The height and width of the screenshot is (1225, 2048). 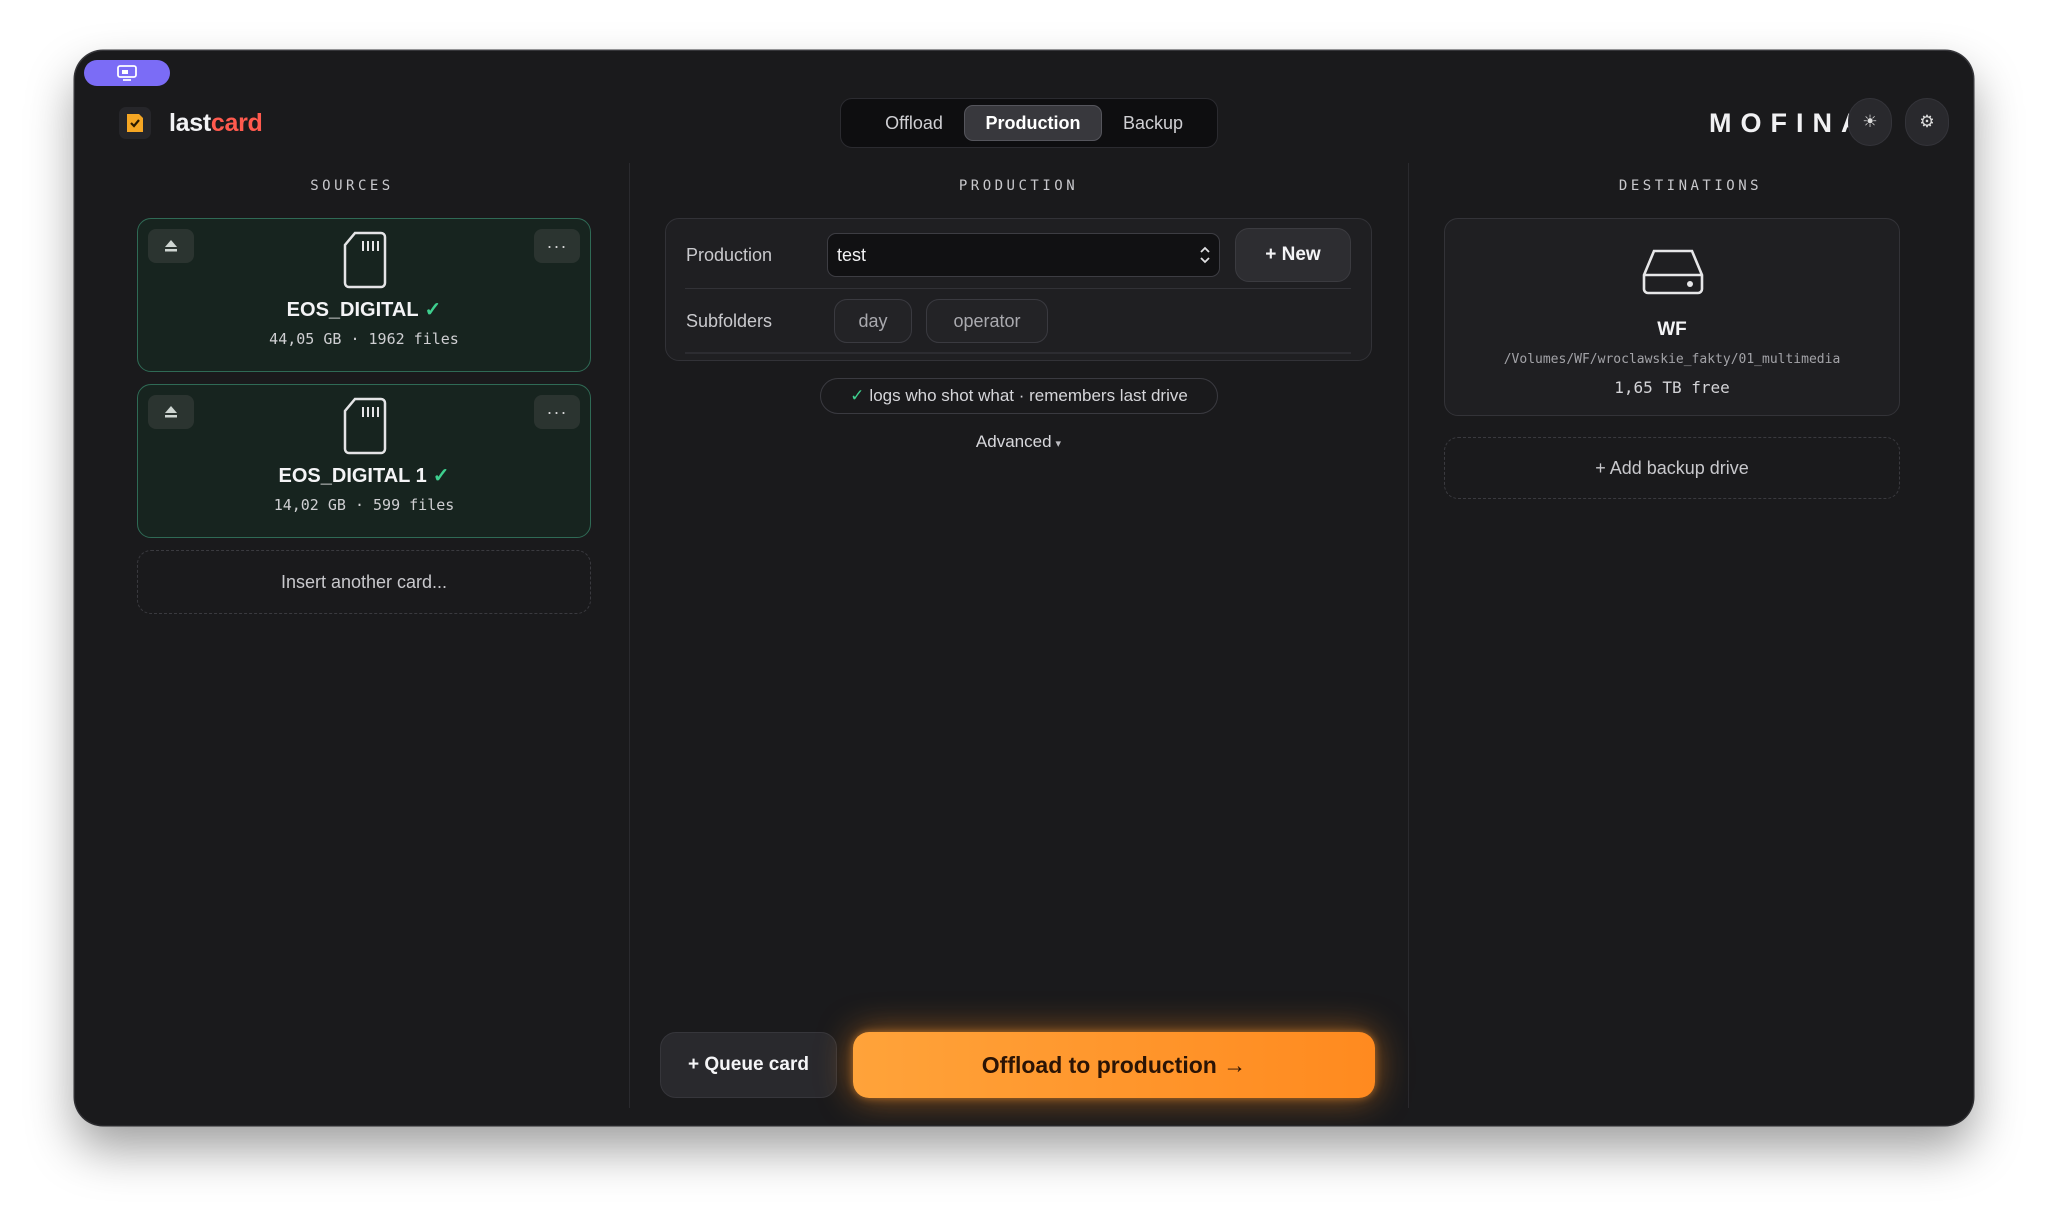 What do you see at coordinates (1205, 255) in the screenshot?
I see `updown-chevron-icon` at bounding box center [1205, 255].